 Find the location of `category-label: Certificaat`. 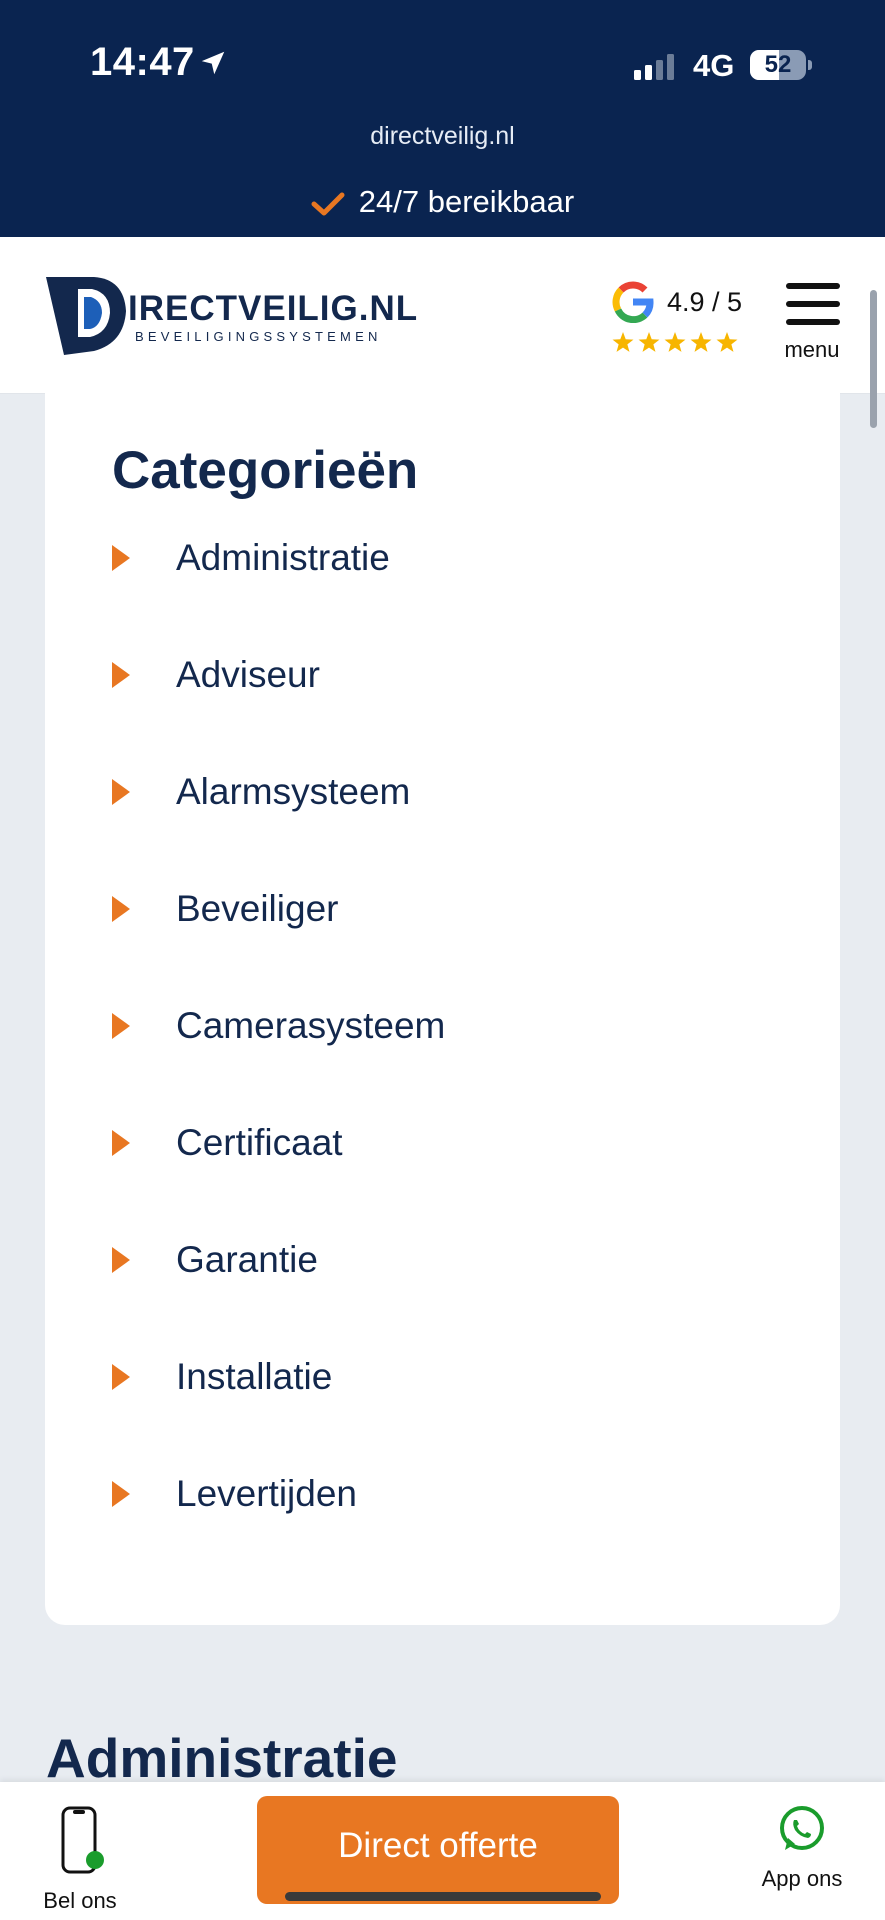

category-label: Certificaat is located at coordinates (259, 1143).